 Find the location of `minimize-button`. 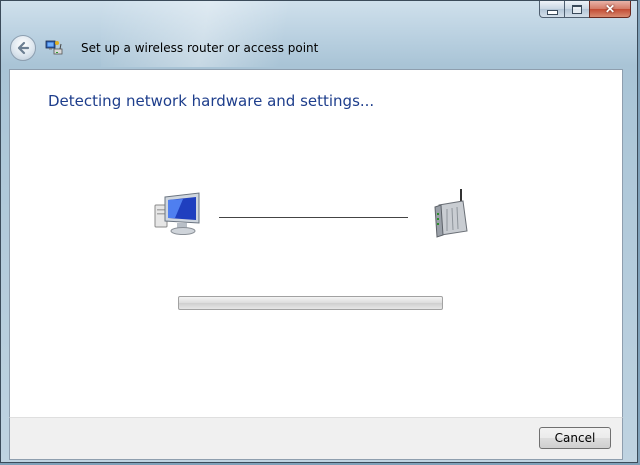

minimize-button is located at coordinates (552, 9).